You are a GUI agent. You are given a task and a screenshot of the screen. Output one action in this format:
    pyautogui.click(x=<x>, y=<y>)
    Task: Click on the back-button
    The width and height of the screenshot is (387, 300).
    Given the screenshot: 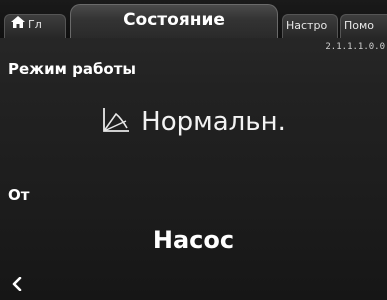 What is the action you would take?
    pyautogui.click(x=17, y=285)
    